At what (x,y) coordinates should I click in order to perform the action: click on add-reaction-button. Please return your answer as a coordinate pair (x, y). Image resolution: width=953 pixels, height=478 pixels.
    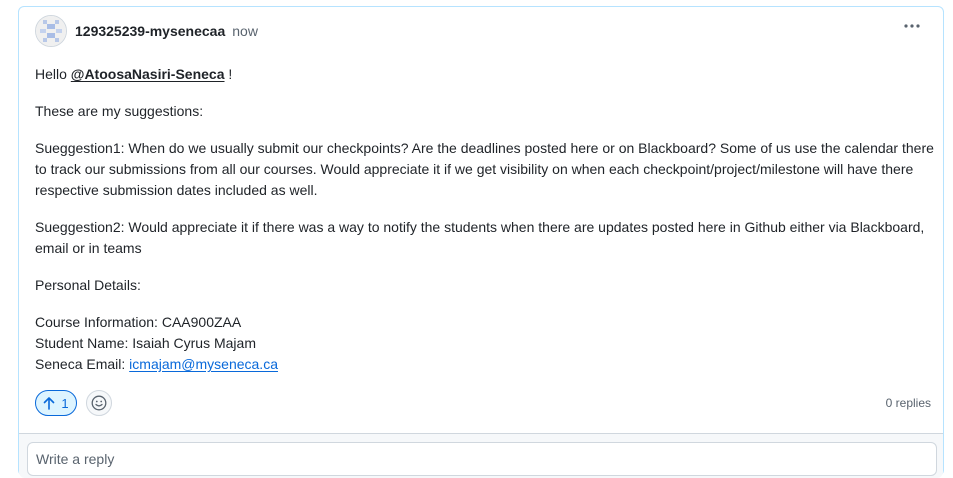
    Looking at the image, I should click on (99, 403).